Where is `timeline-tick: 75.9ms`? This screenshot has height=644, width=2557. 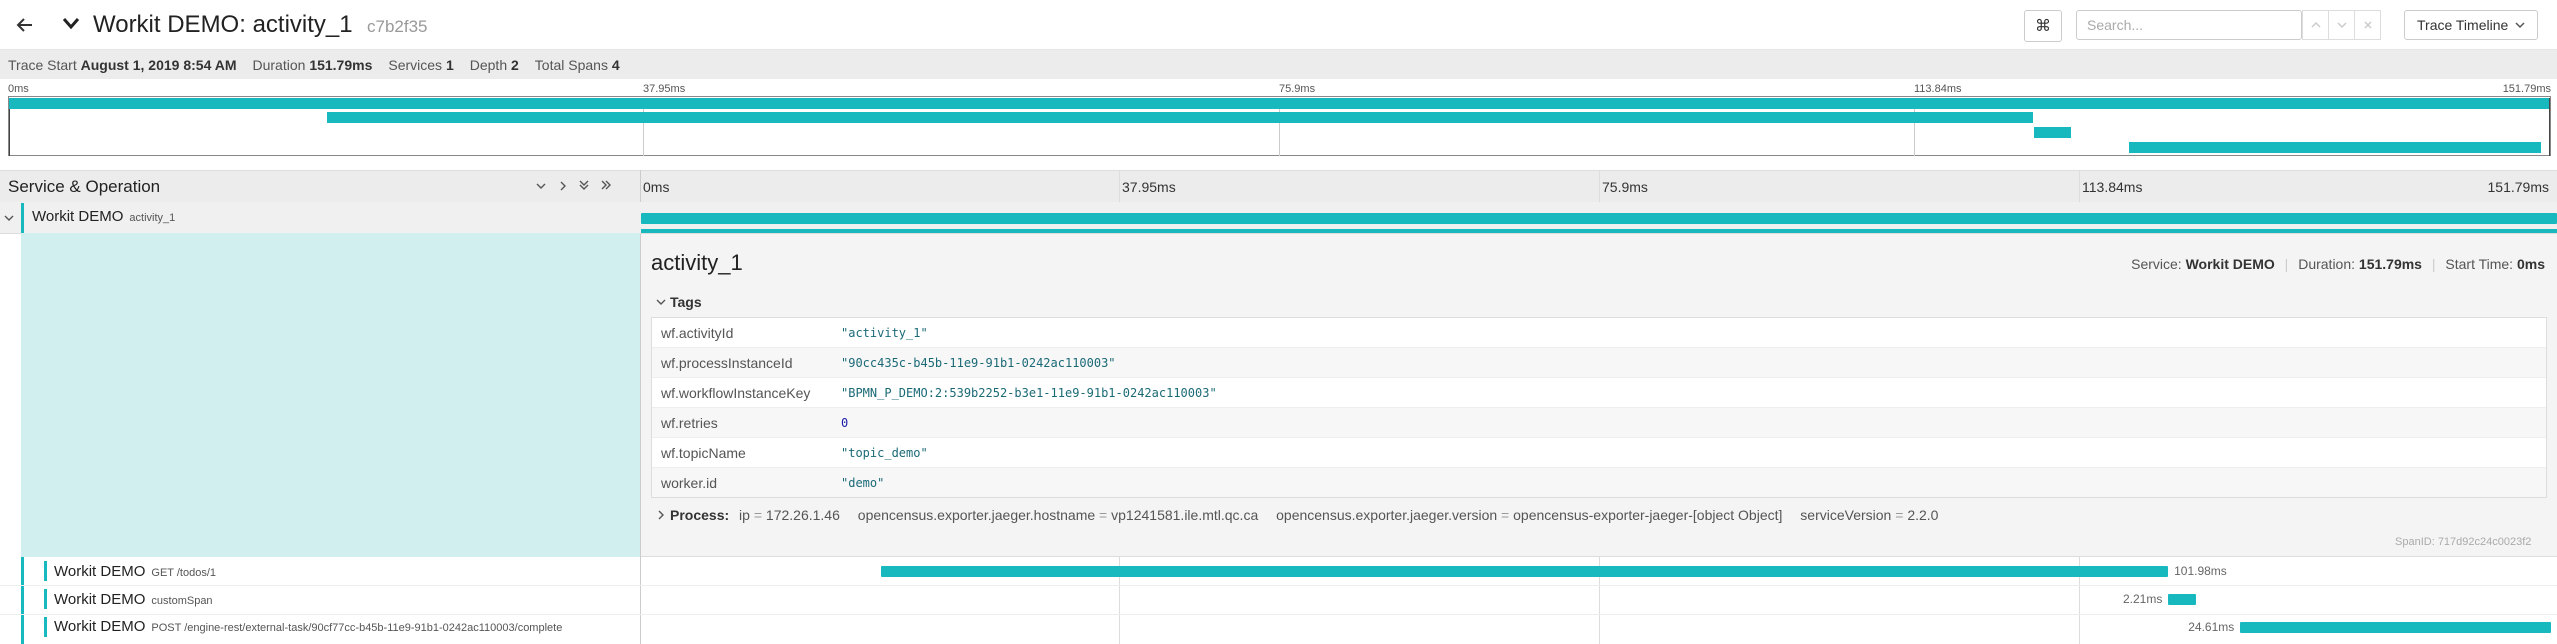 timeline-tick: 75.9ms is located at coordinates (1625, 187).